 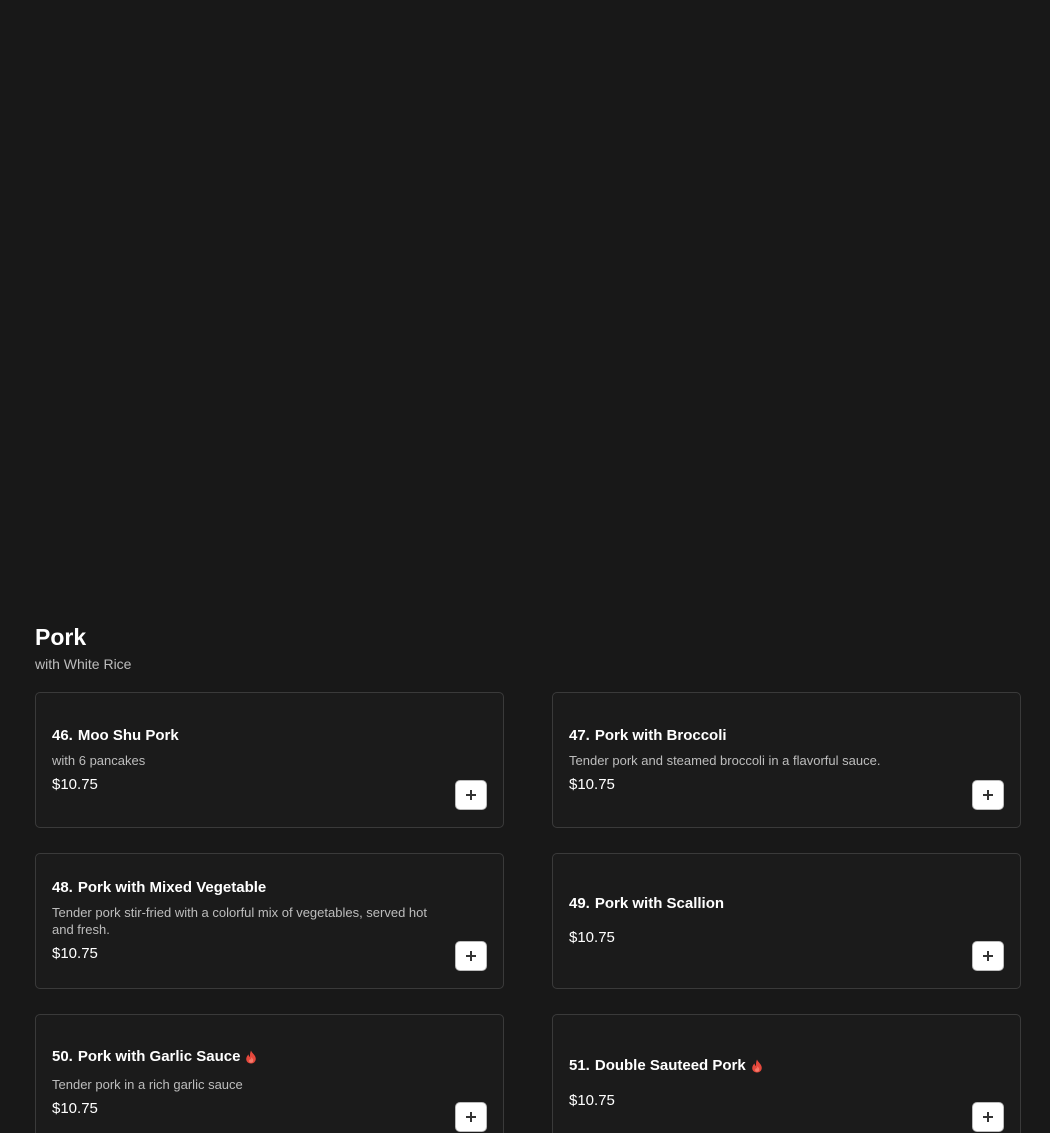 I want to click on menu-item-title: Pork with Scallion, so click(x=659, y=903).